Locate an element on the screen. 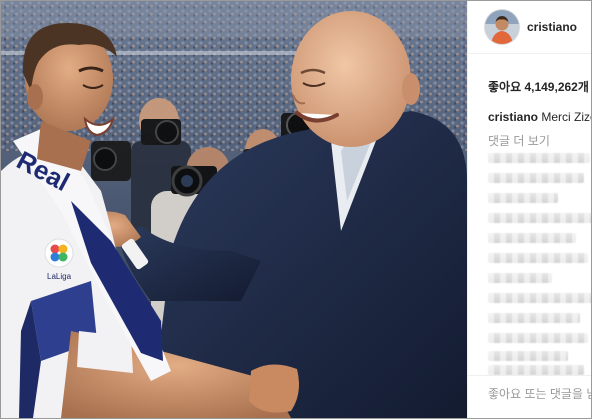 The height and width of the screenshot is (419, 592). comment-input is located at coordinates (539, 394).